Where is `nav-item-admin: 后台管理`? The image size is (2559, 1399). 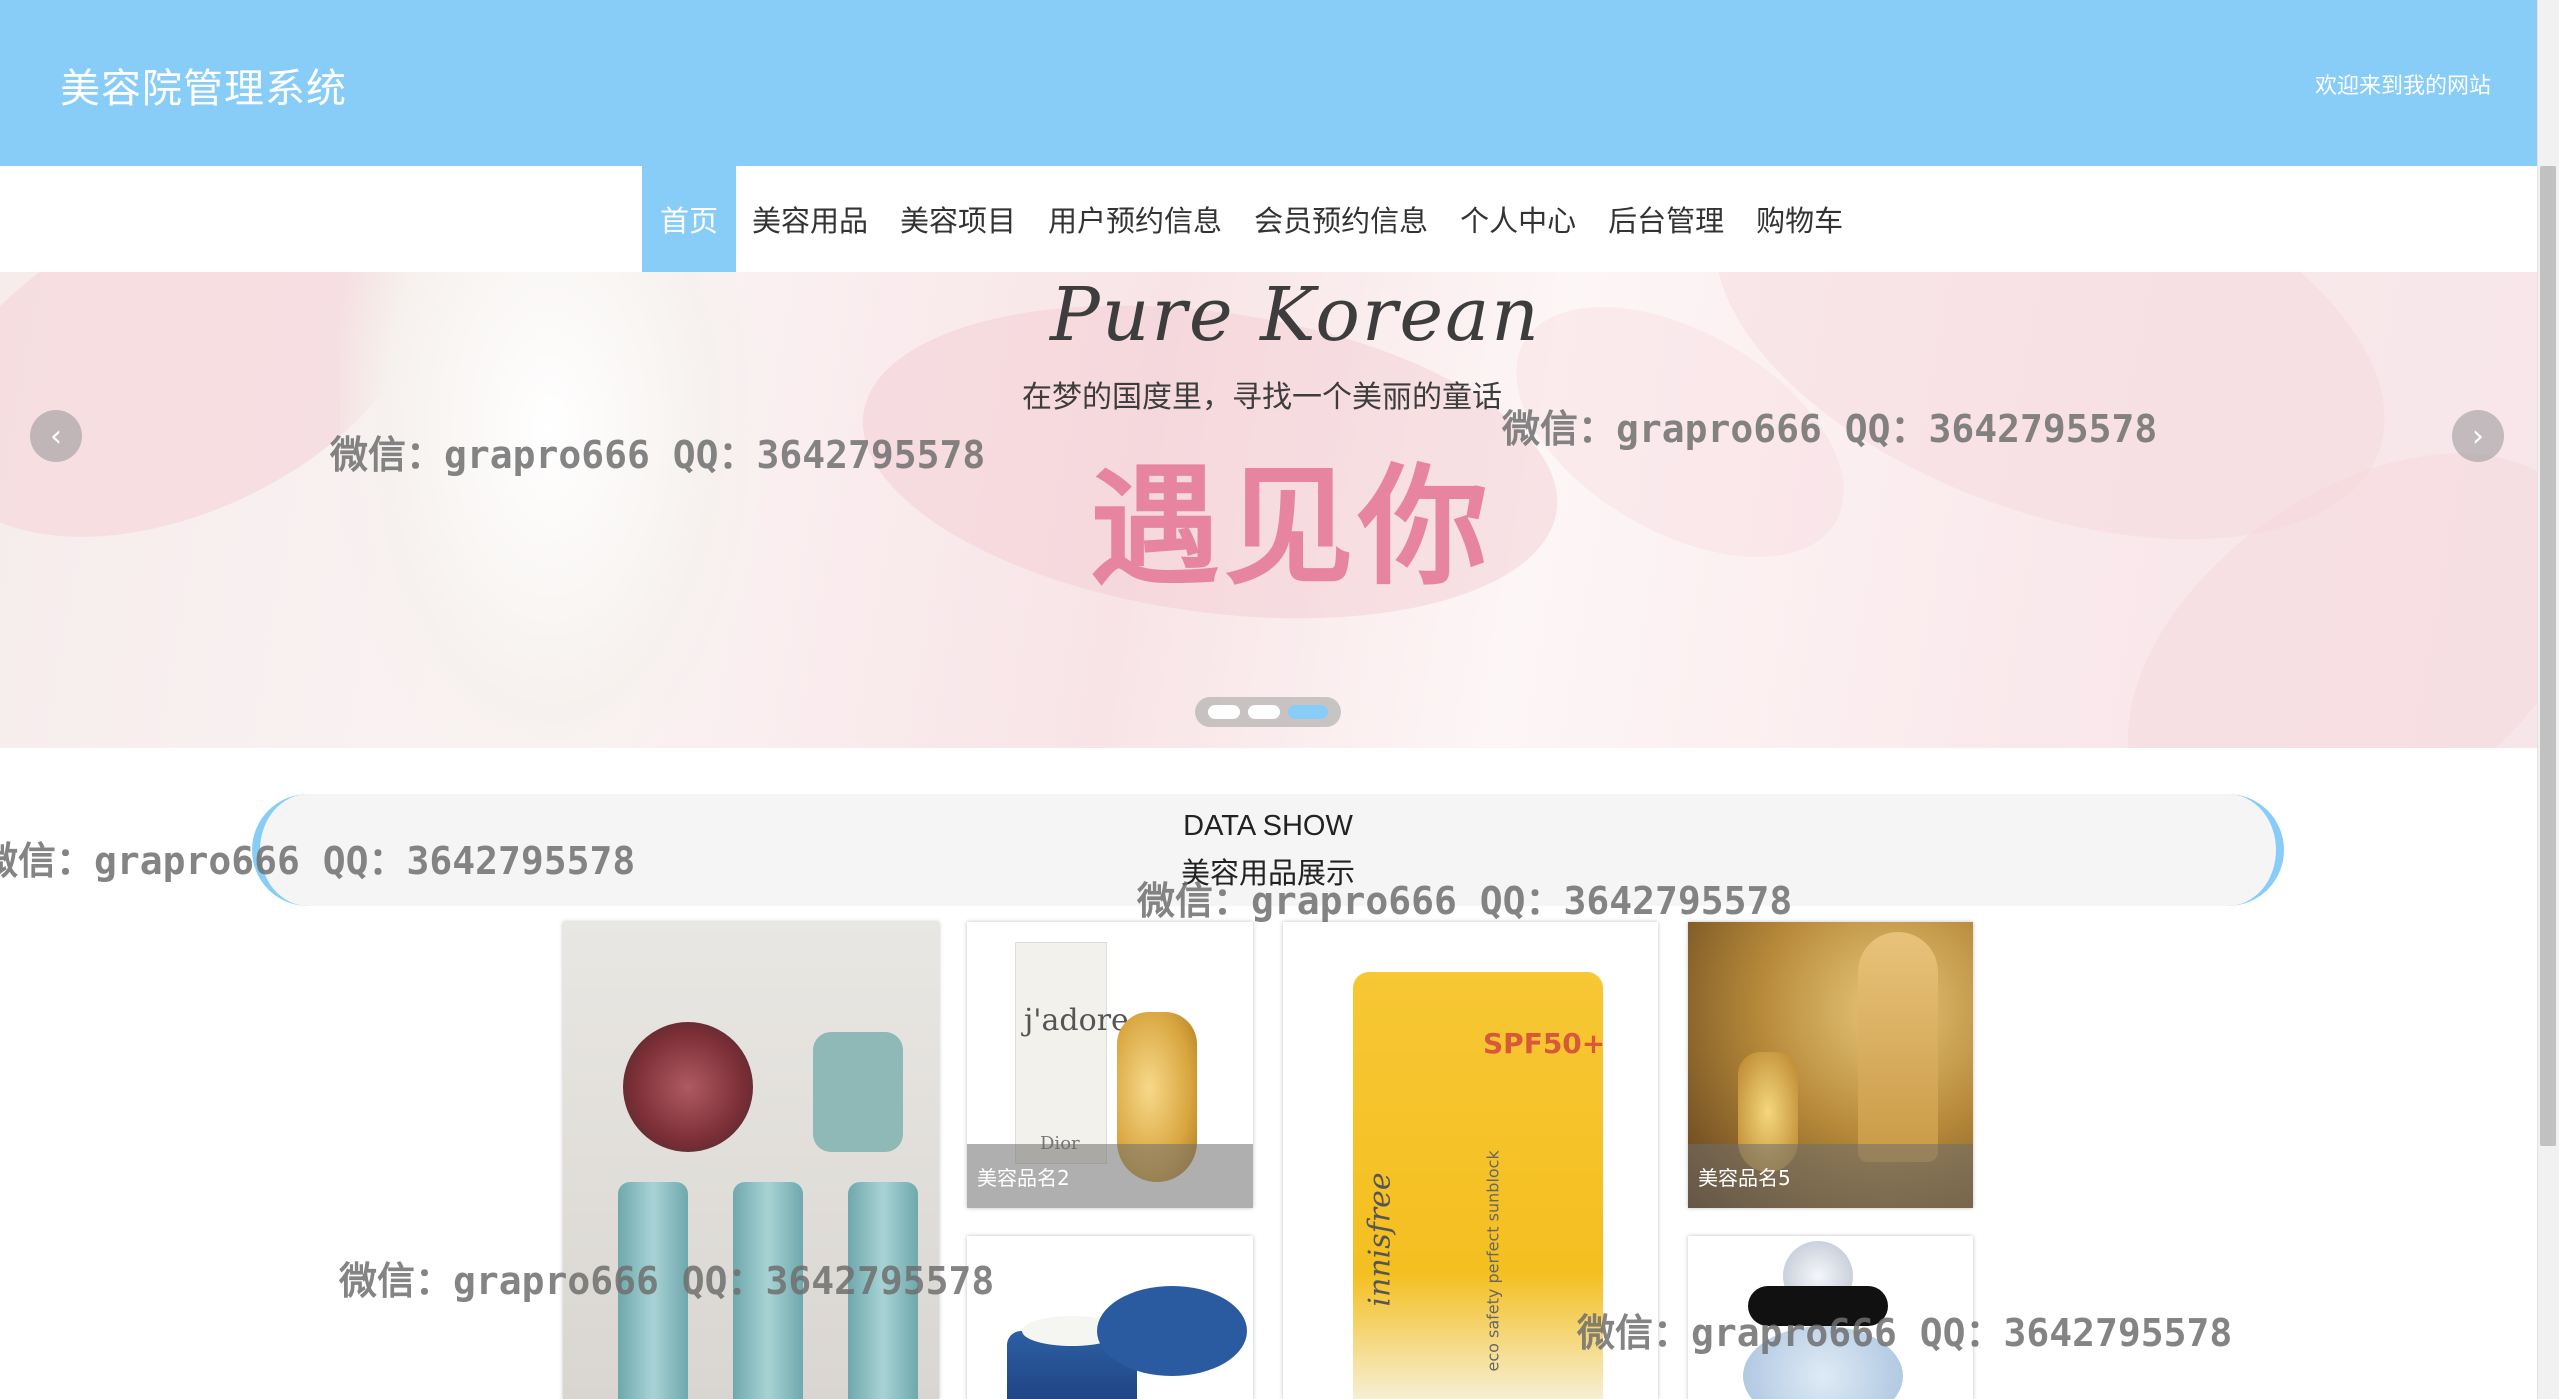
nav-item-admin: 后台管理 is located at coordinates (1666, 219).